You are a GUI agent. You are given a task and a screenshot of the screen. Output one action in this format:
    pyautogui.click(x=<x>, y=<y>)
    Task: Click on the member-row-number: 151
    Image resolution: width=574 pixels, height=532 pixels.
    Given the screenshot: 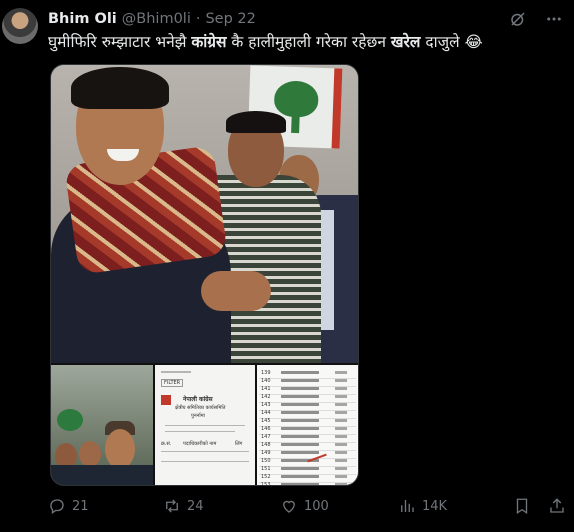 What is the action you would take?
    pyautogui.click(x=266, y=469)
    